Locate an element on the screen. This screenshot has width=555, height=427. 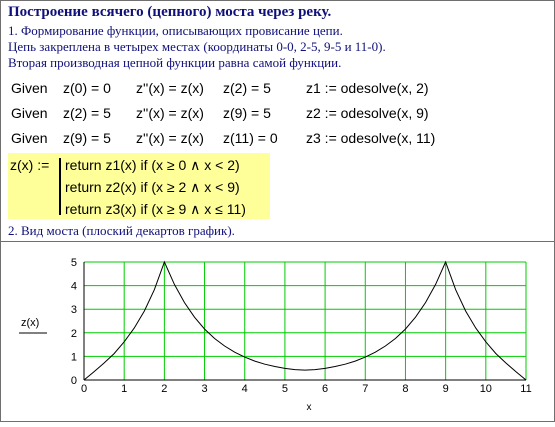
piecewise-row: return z2(x) if (x ≥ 2 ∧ x < 9) is located at coordinates (152, 187).